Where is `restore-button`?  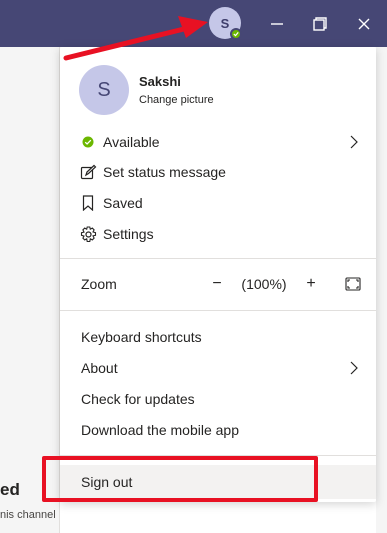 restore-button is located at coordinates (320, 24).